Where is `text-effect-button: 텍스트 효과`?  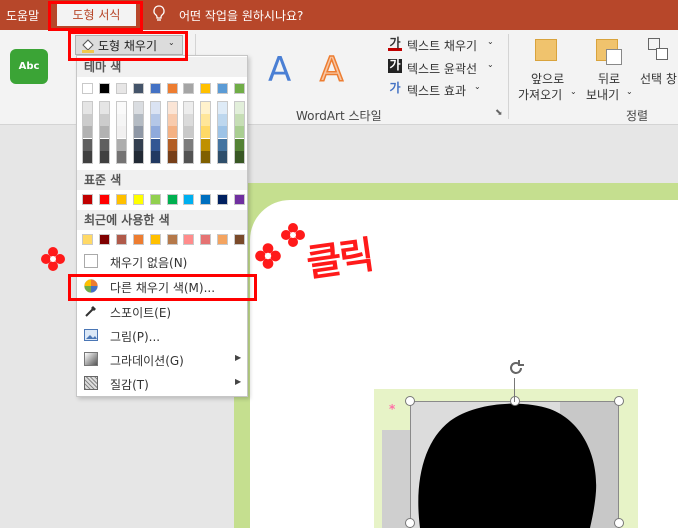
text-effect-button: 텍스트 효과 is located at coordinates (436, 90).